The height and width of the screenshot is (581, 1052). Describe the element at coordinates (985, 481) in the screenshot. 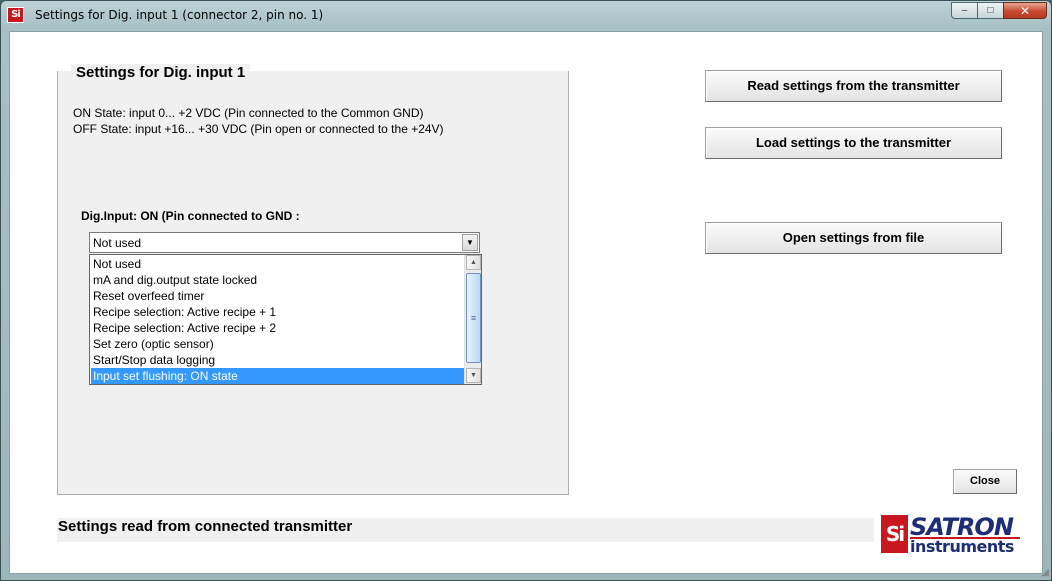

I see `close-button: Close` at that location.